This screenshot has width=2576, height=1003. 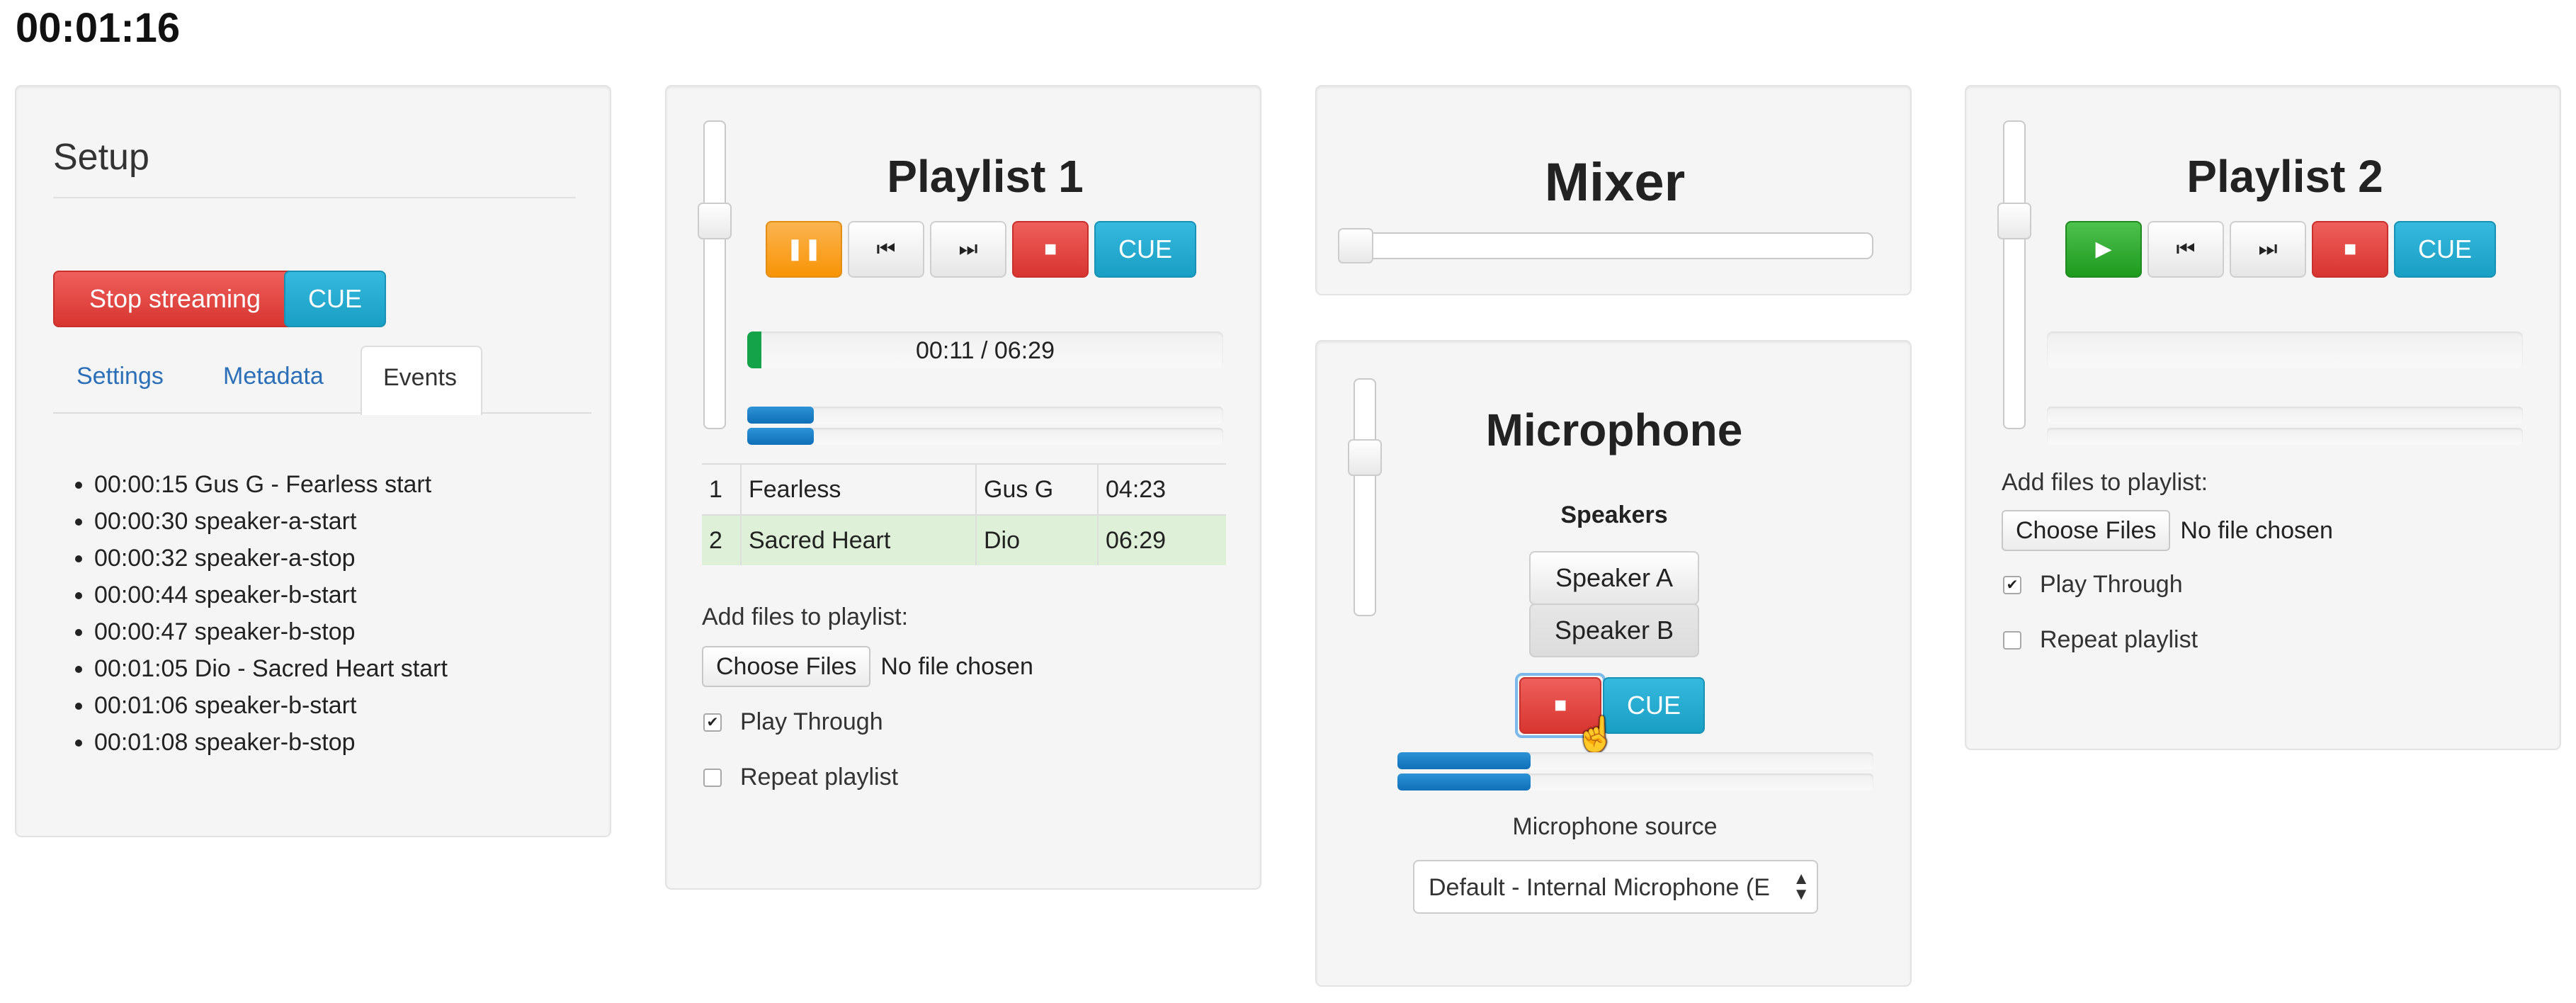 I want to click on microphone-title: Microphone, so click(x=1614, y=430).